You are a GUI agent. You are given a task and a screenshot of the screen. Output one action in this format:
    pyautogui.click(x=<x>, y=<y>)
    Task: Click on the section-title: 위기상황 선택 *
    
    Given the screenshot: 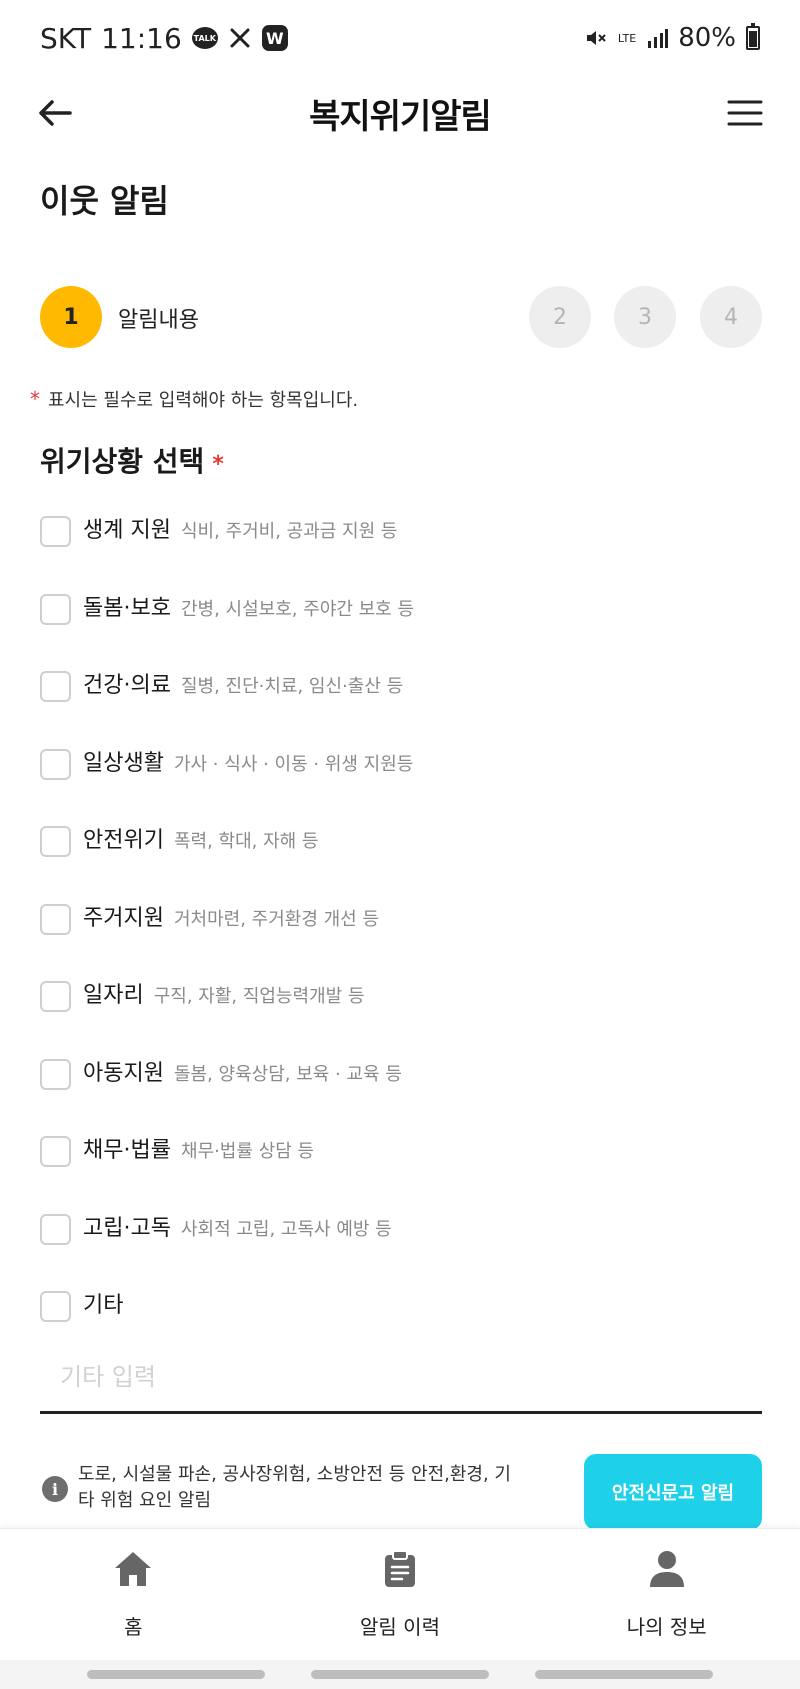 What is the action you would take?
    pyautogui.click(x=132, y=460)
    